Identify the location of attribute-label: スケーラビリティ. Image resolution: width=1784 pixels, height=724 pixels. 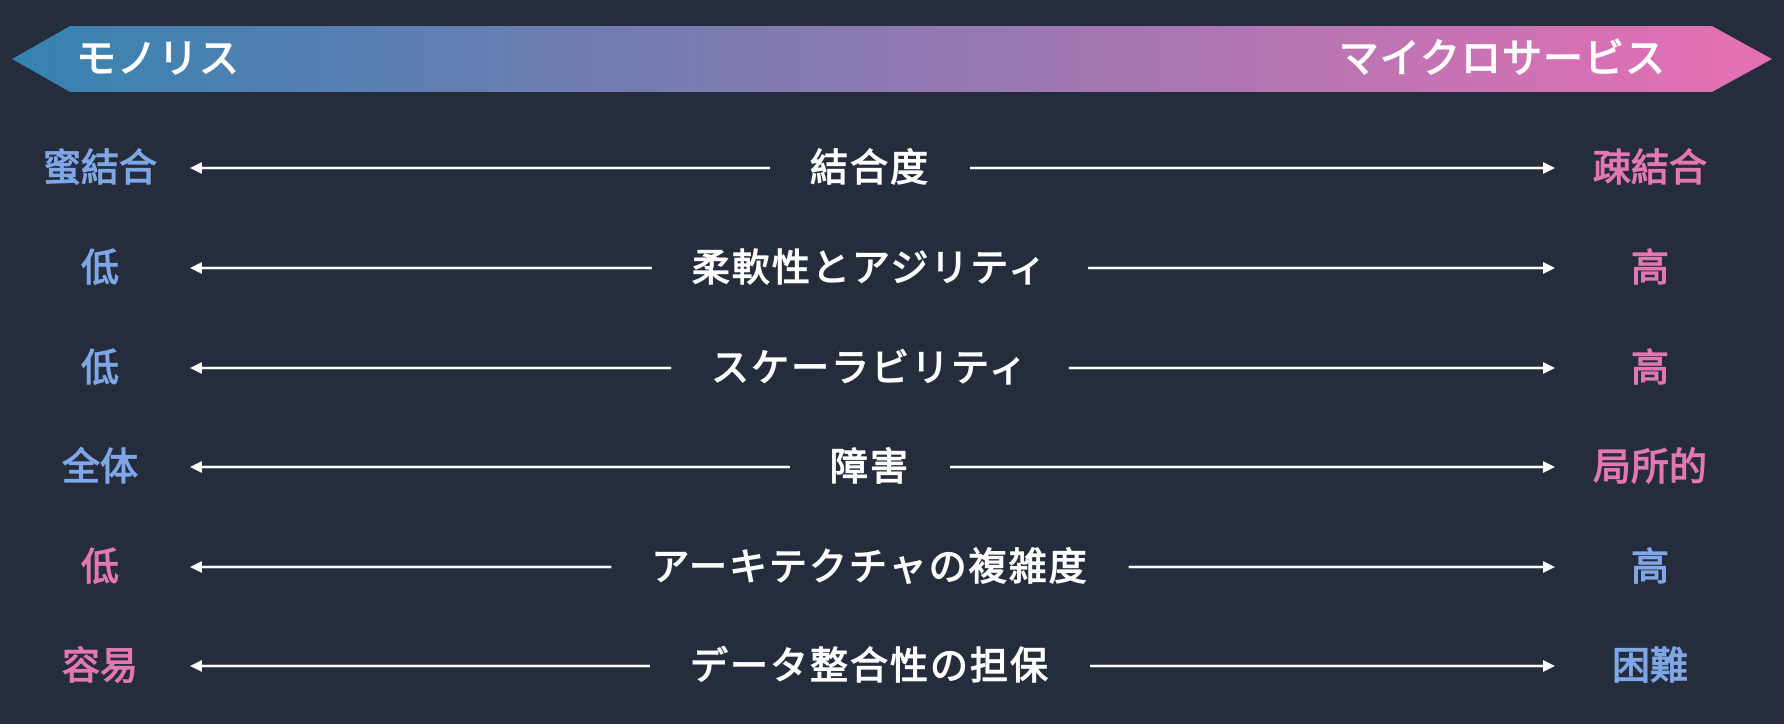
(870, 368).